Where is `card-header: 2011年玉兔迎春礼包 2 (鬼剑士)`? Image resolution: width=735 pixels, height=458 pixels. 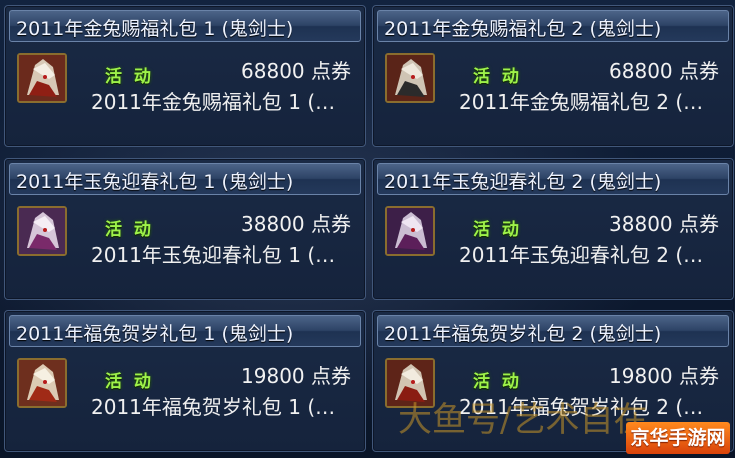 card-header: 2011年玉兔迎春礼包 2 (鬼剑士) is located at coordinates (553, 179).